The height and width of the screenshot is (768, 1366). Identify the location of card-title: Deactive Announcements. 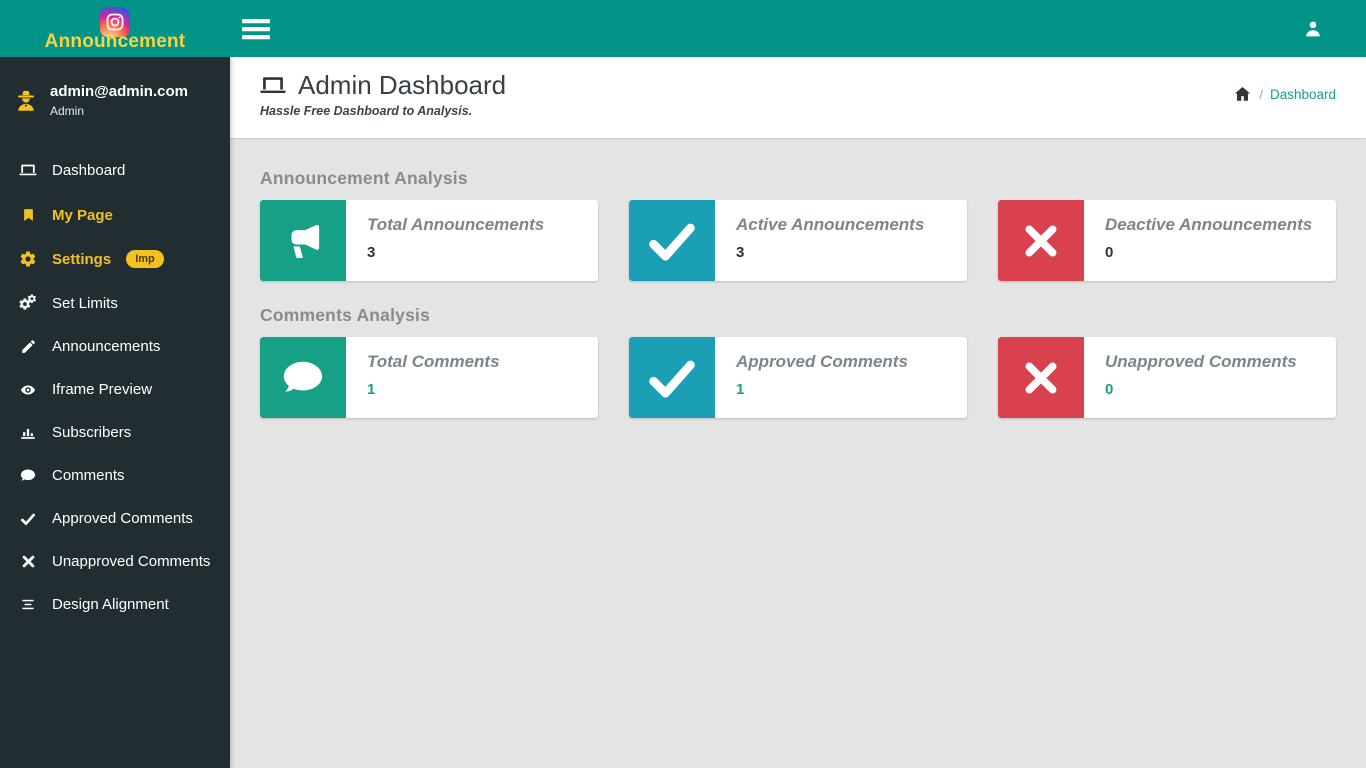
(1209, 224).